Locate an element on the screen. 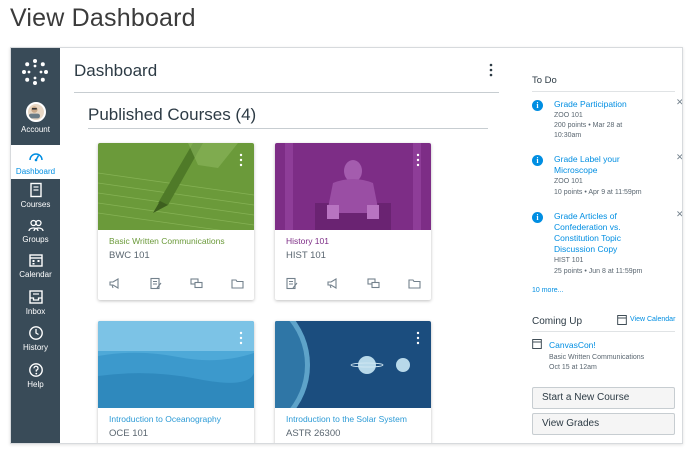  course-card: Basic Written Communications BWC 101 is located at coordinates (176, 221).